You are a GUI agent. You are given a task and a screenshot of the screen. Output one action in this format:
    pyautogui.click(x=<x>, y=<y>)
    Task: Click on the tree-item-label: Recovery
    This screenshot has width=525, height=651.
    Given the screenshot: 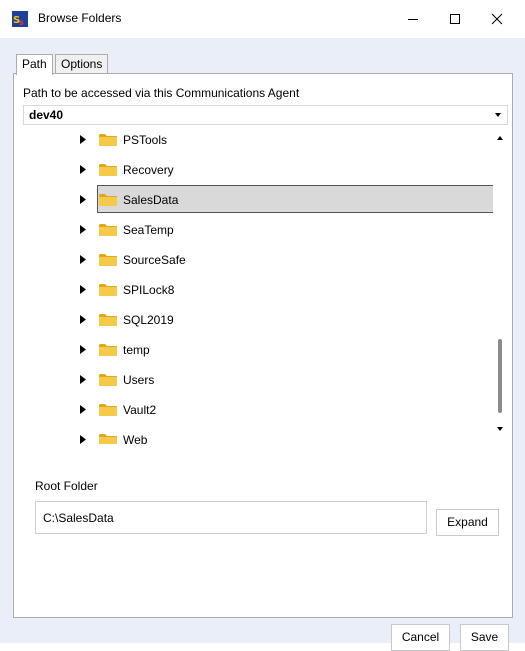 What is the action you would take?
    pyautogui.click(x=148, y=170)
    